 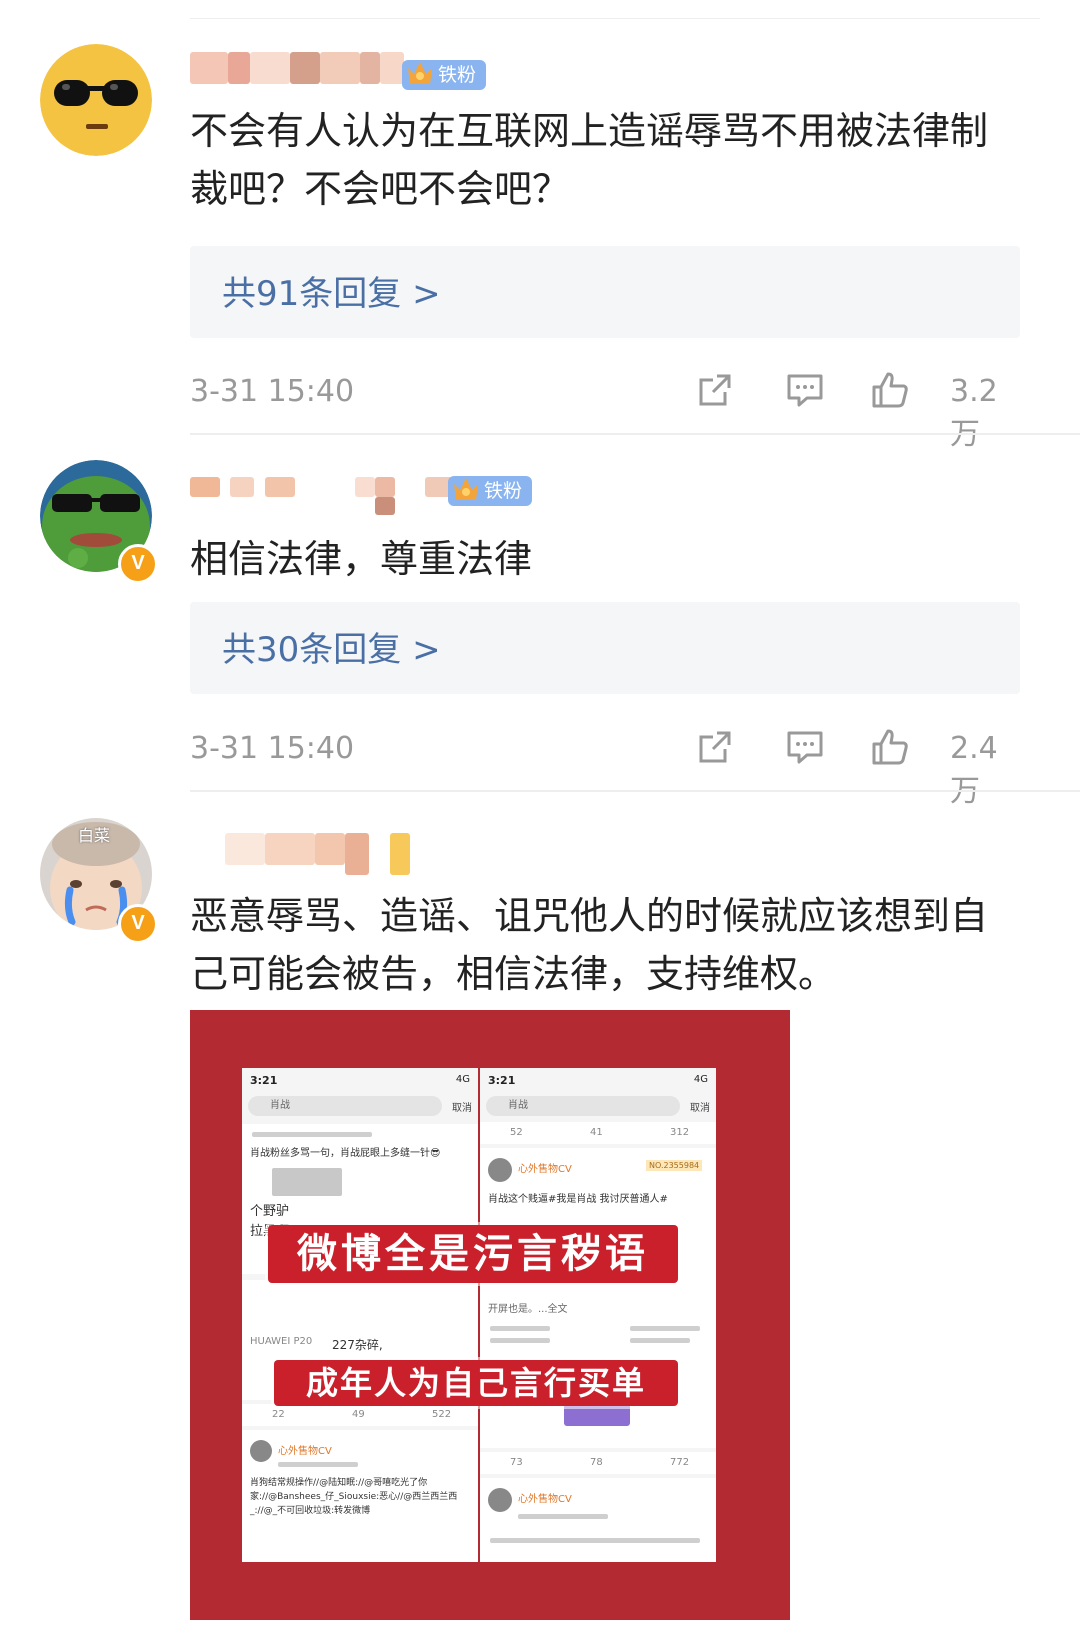 I want to click on post-more: 开屏也是。...全文, so click(x=528, y=1309).